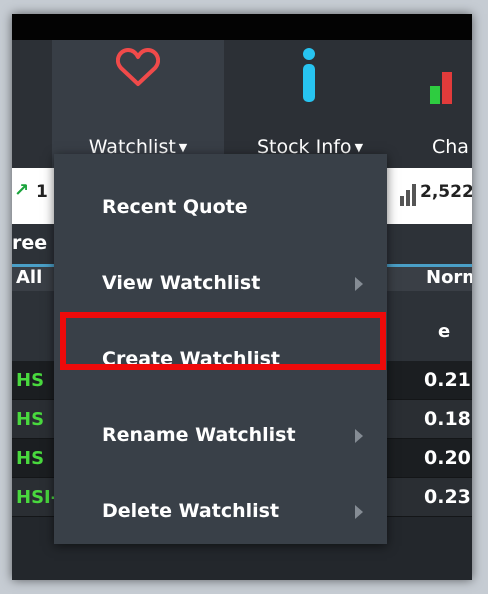  I want to click on menu-item-delete-watchlist: Delete Watchlist, so click(220, 512).